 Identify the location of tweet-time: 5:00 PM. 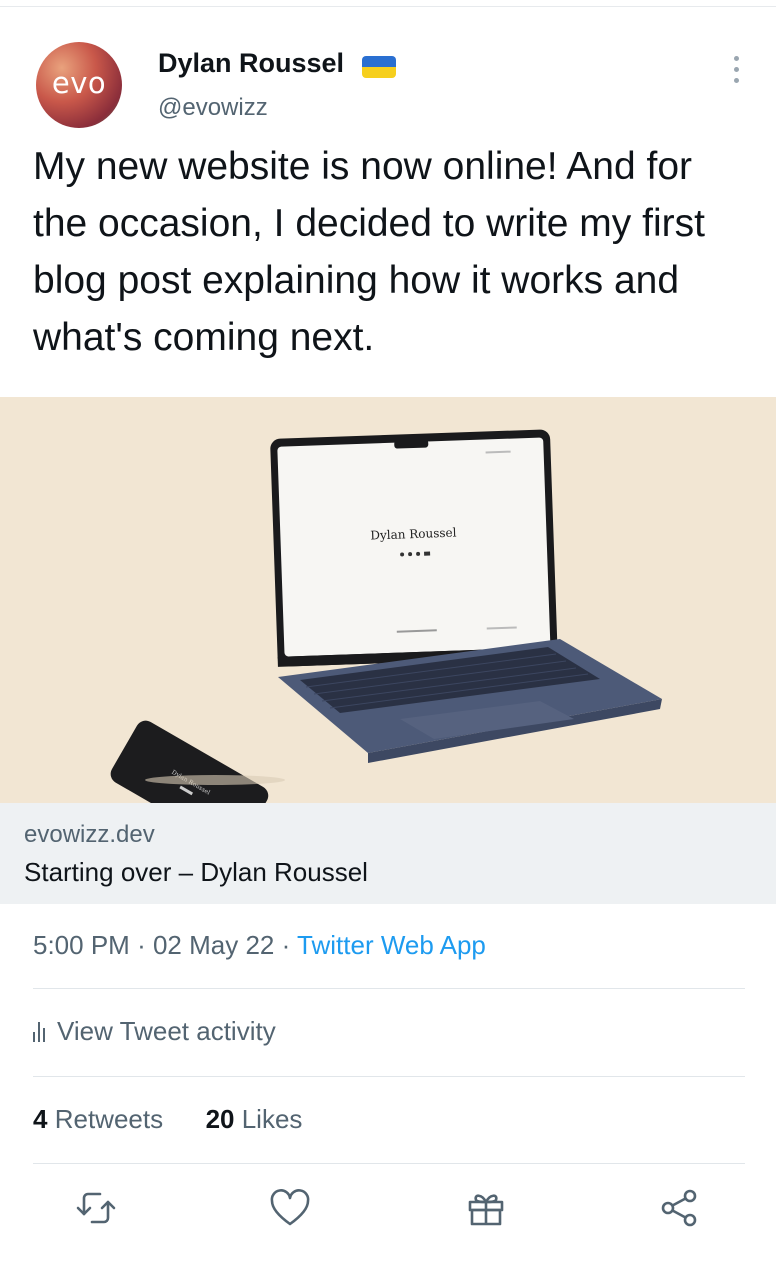
(81, 945).